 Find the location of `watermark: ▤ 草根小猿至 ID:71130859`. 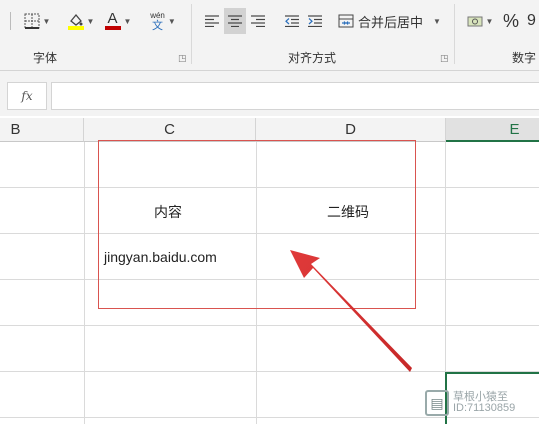

watermark: ▤ 草根小猿至 ID:71130859 is located at coordinates (481, 405).